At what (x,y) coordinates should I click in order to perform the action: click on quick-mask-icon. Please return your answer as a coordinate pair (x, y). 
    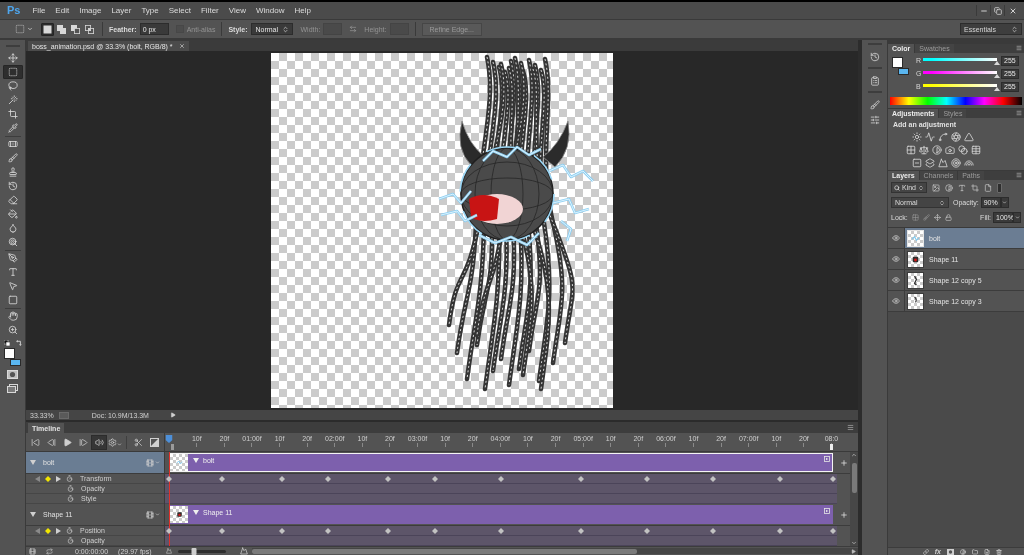
    Looking at the image, I should click on (12, 374).